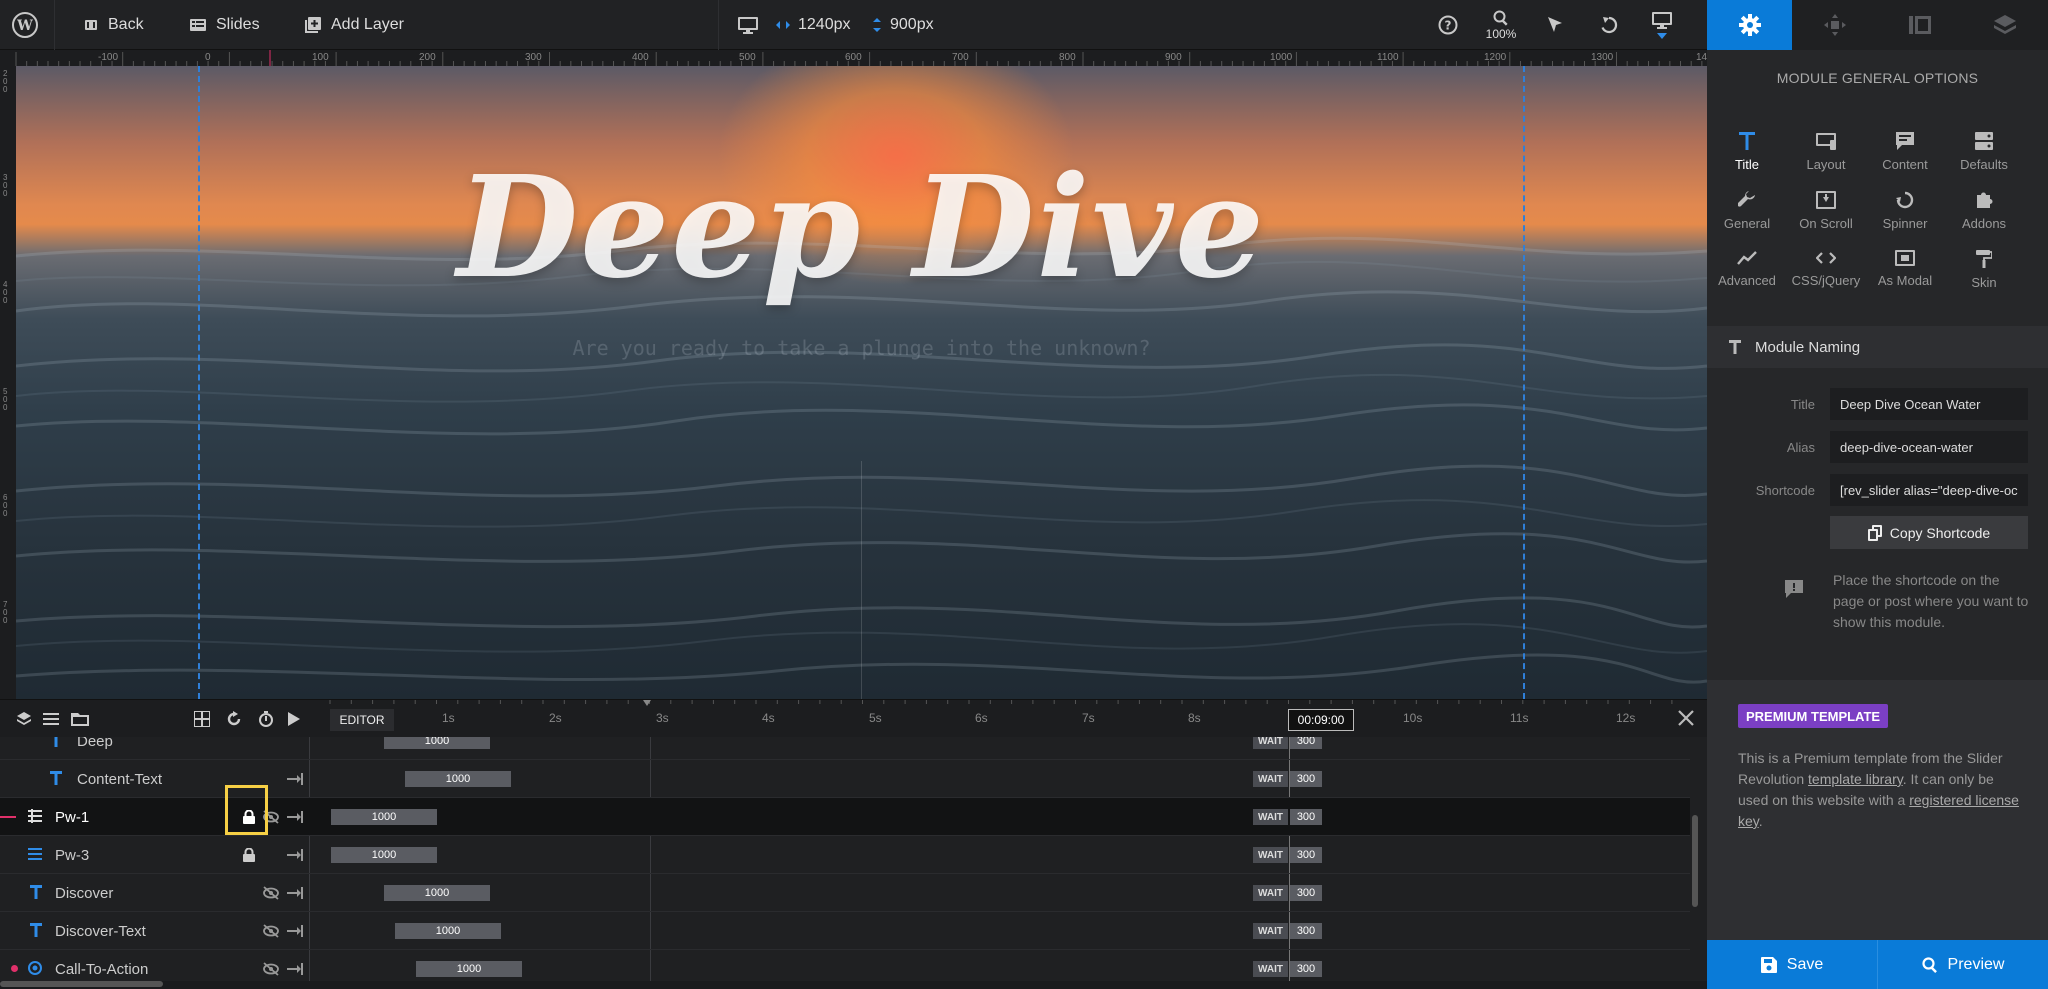 The height and width of the screenshot is (989, 2048). What do you see at coordinates (1321, 720) in the screenshot?
I see `current-time-indicator: 00:09:00` at bounding box center [1321, 720].